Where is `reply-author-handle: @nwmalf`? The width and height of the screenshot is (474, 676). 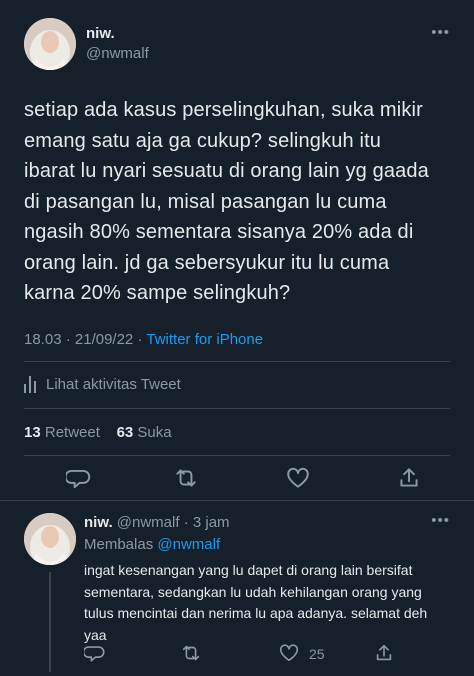
reply-author-handle: @nwmalf is located at coordinates (148, 522).